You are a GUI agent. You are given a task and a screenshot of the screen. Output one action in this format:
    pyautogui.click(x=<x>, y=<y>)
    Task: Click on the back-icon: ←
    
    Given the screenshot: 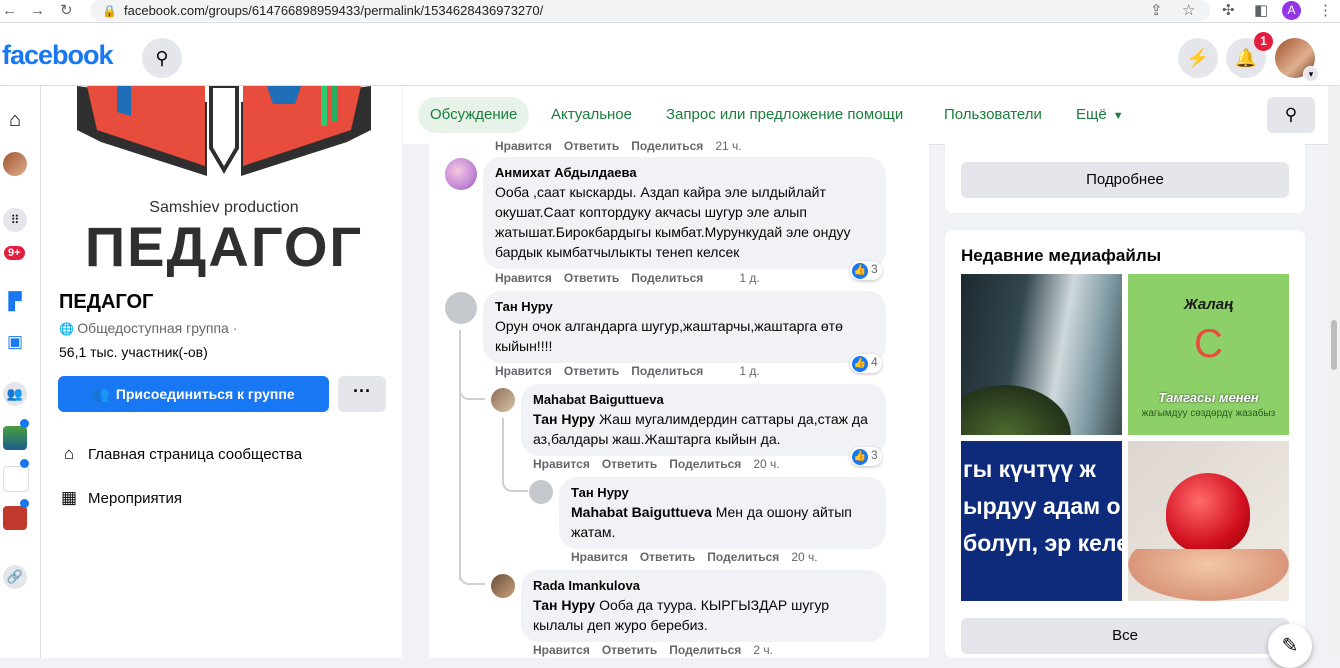 What is the action you would take?
    pyautogui.click(x=9, y=11)
    